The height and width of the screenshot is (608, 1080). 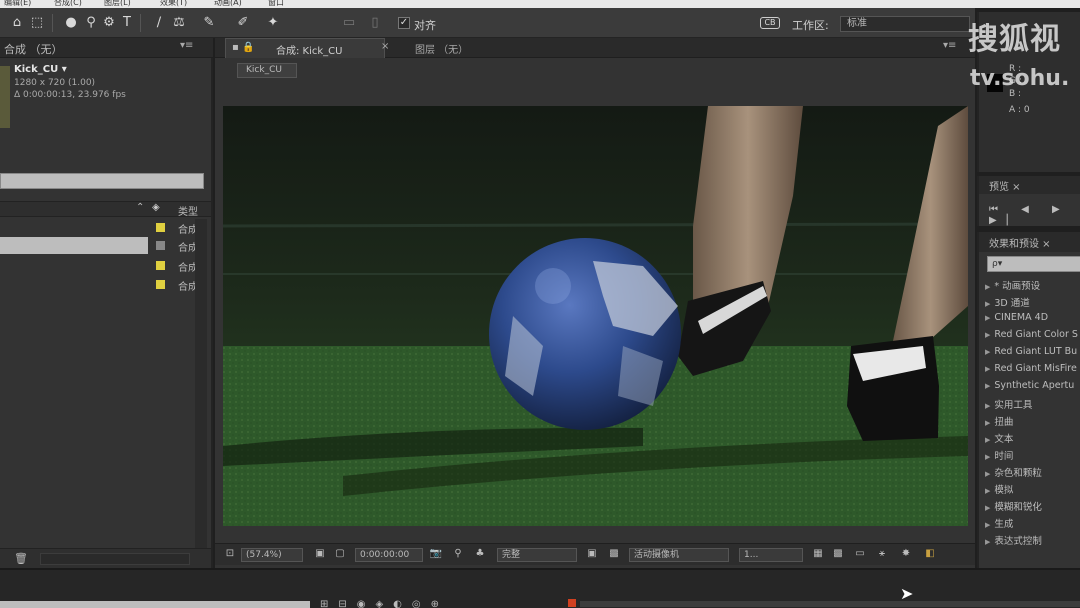 What do you see at coordinates (159, 23) in the screenshot?
I see `pen-tool-icon: ∕` at bounding box center [159, 23].